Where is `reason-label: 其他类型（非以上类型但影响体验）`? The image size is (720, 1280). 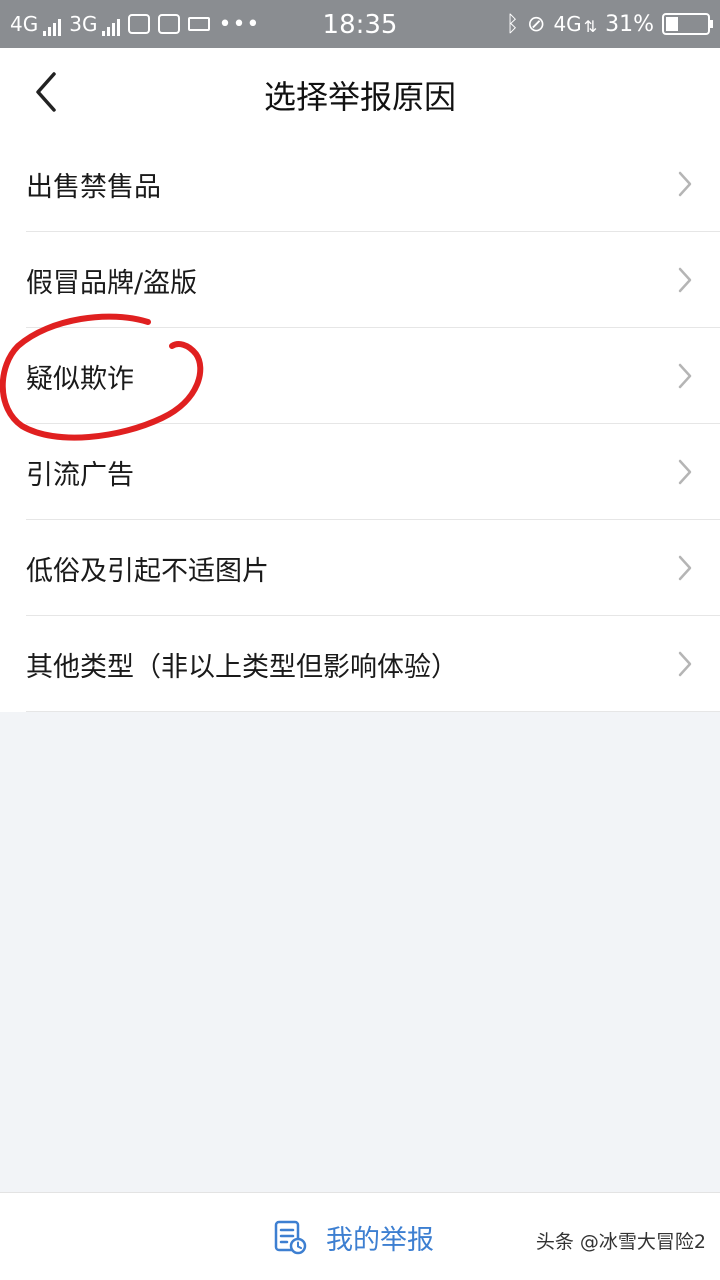 reason-label: 其他类型（非以上类型但影响体验） is located at coordinates (242, 667).